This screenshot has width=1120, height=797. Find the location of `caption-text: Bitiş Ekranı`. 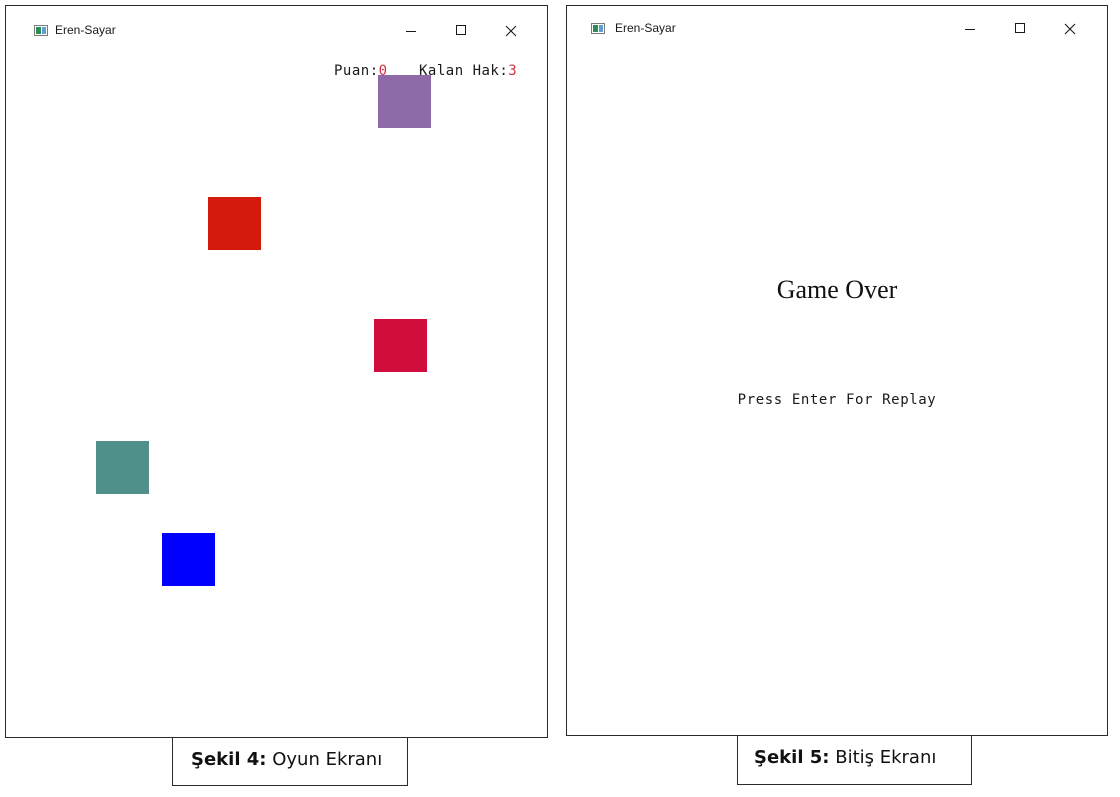

caption-text: Bitiş Ekranı is located at coordinates (886, 757).